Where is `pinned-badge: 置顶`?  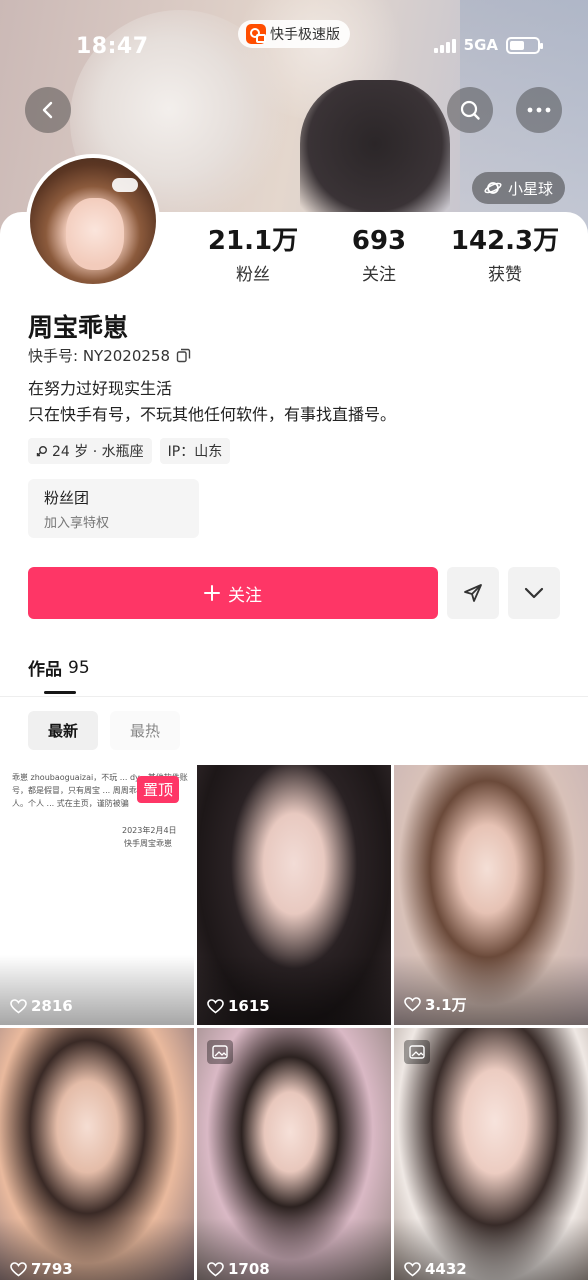
pinned-badge: 置顶 is located at coordinates (158, 789).